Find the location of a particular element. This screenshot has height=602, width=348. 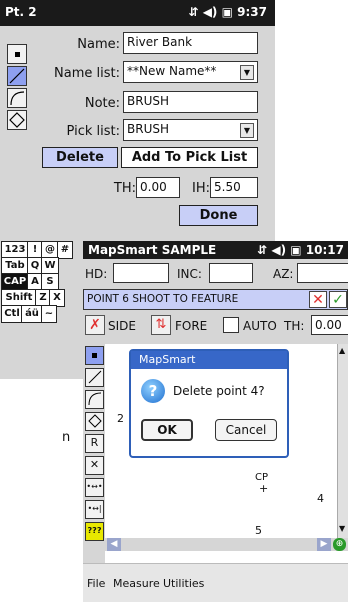

front-window-title: MapSmart SAMPLE is located at coordinates (152, 250).